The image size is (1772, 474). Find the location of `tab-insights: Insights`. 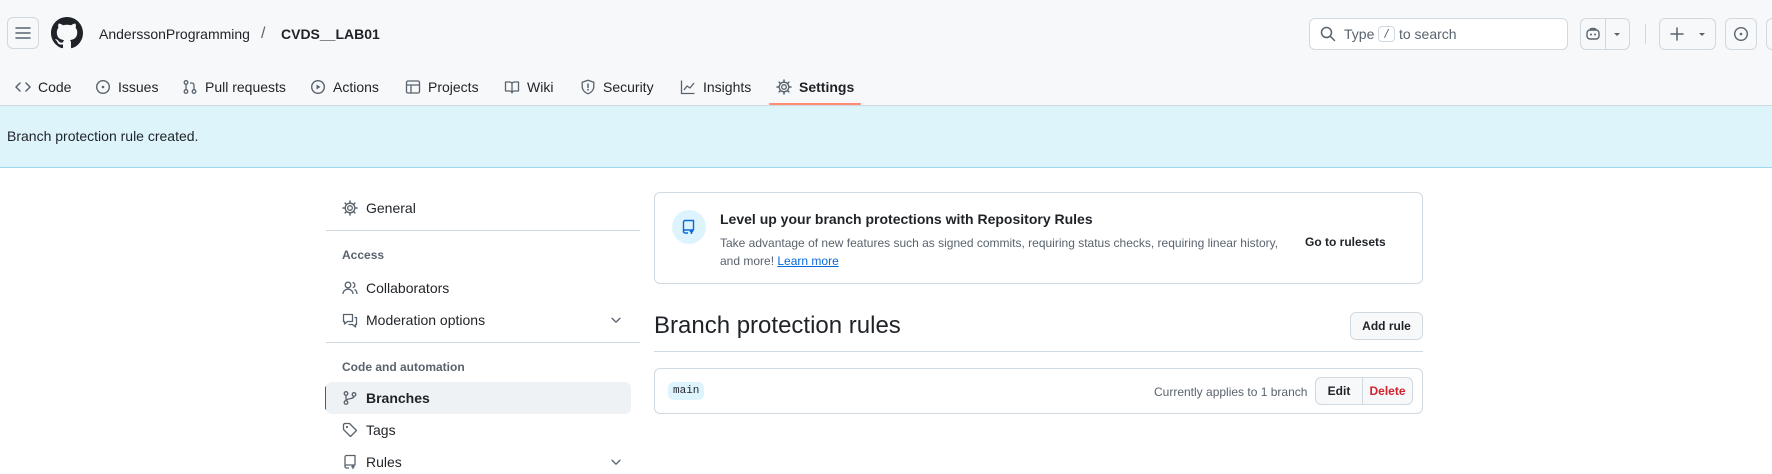

tab-insights: Insights is located at coordinates (715, 87).